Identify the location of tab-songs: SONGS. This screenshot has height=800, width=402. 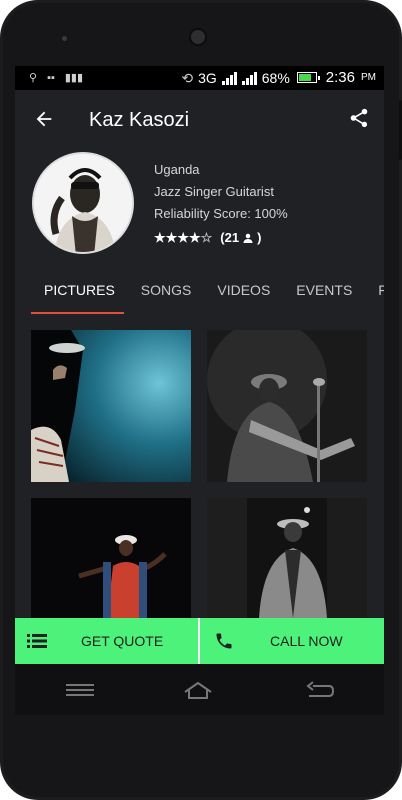
(166, 294).